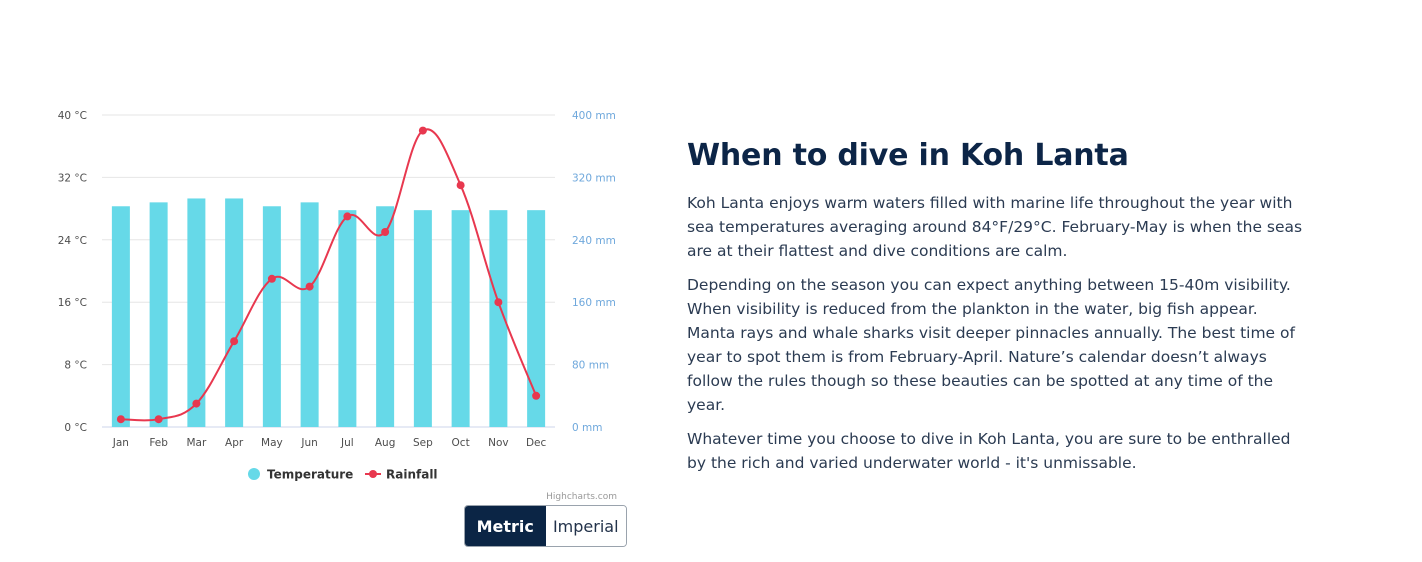 The width and height of the screenshot is (1422, 562). Describe the element at coordinates (72, 178) in the screenshot. I see `y-left-tick-label: 32 °C` at that location.